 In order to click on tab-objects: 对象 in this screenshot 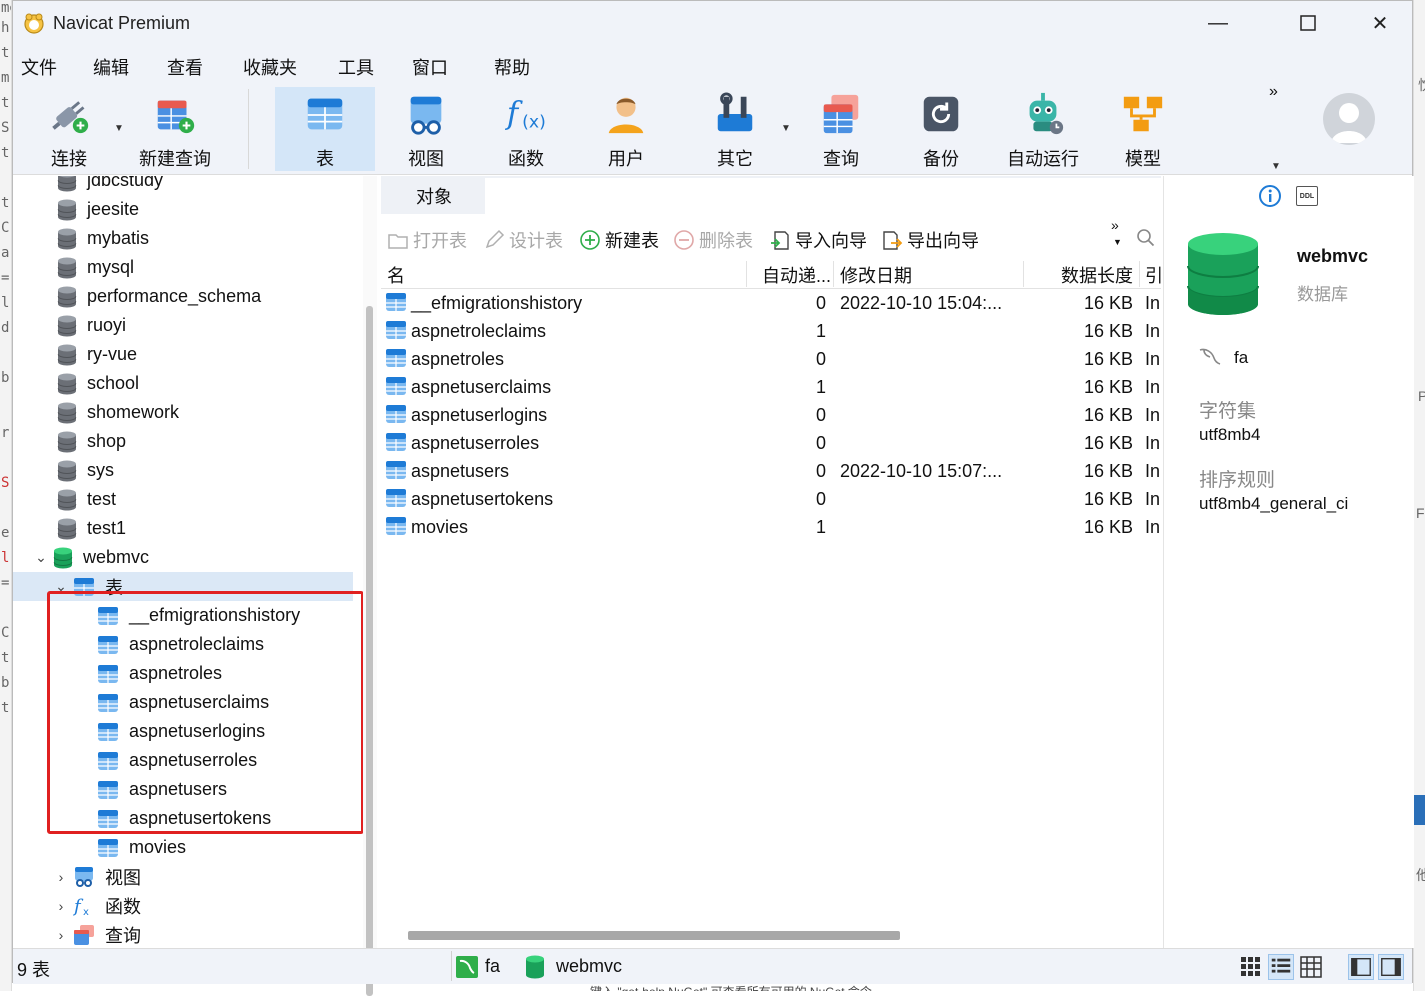, I will do `click(434, 196)`.